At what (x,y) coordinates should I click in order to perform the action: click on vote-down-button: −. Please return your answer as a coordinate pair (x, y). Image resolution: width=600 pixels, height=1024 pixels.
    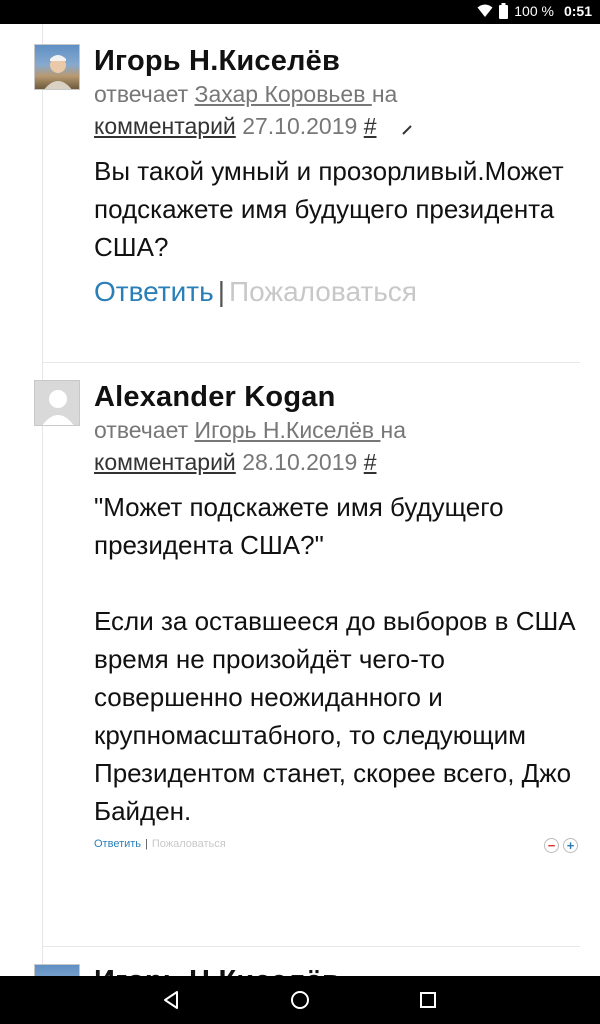
    Looking at the image, I should click on (551, 845).